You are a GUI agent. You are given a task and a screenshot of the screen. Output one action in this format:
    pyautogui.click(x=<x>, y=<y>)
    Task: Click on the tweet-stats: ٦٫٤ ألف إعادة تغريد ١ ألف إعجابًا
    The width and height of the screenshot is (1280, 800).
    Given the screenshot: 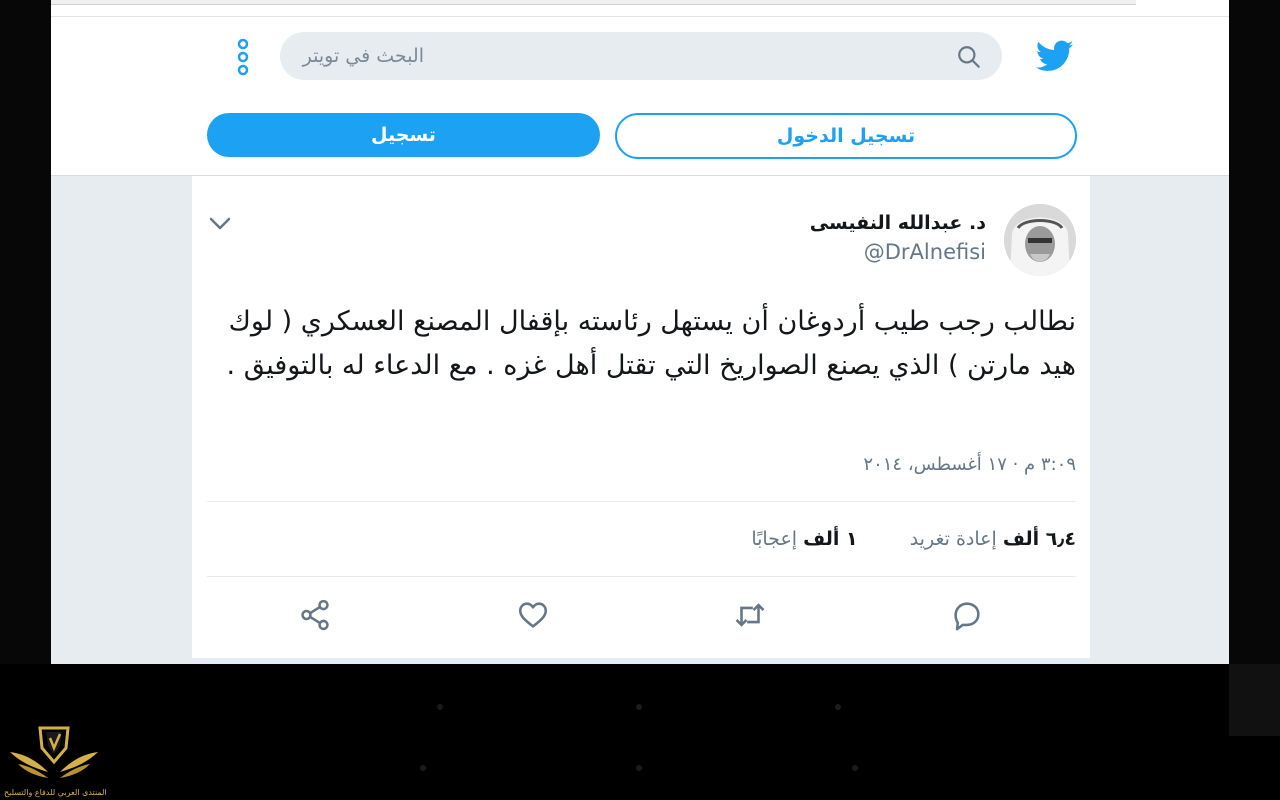 What is the action you would take?
    pyautogui.click(x=913, y=539)
    